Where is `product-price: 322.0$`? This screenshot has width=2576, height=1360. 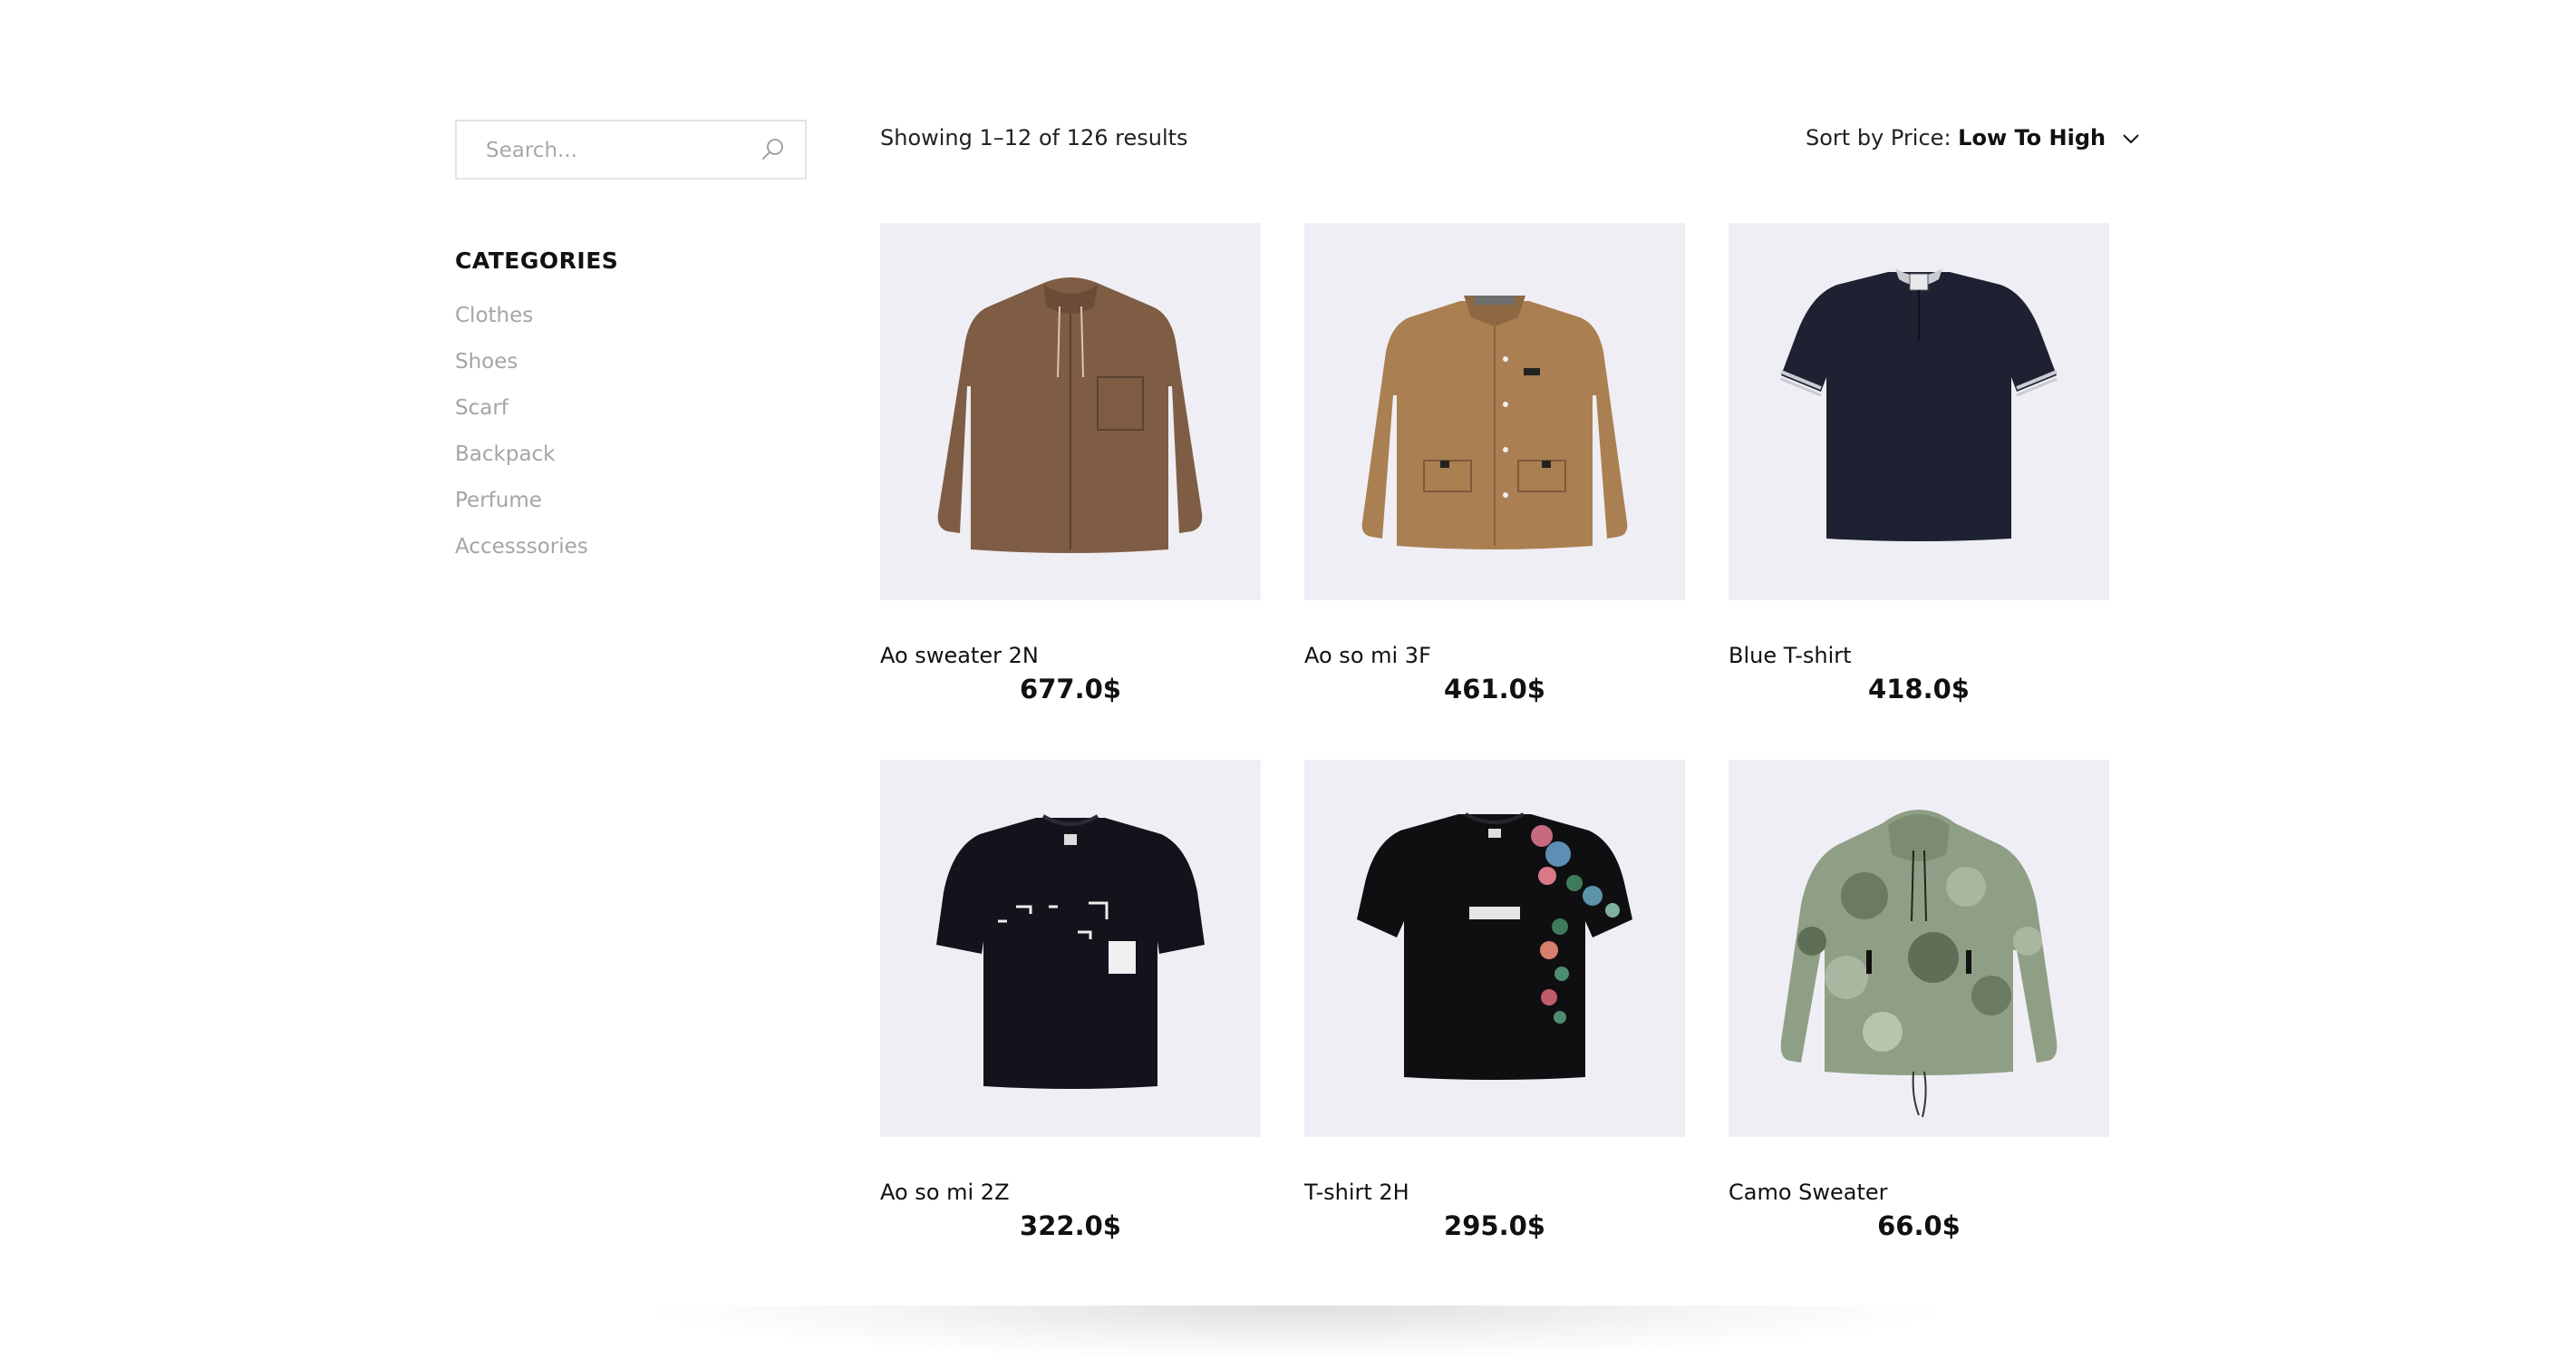
product-price: 322.0$ is located at coordinates (1070, 1226).